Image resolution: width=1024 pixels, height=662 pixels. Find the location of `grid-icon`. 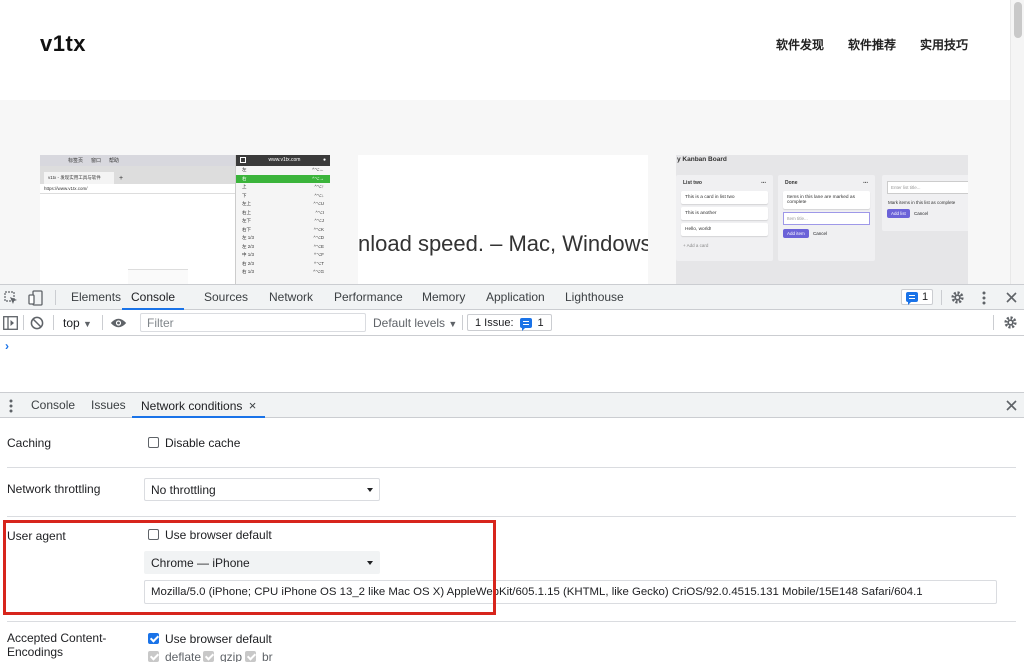

grid-icon is located at coordinates (243, 160).